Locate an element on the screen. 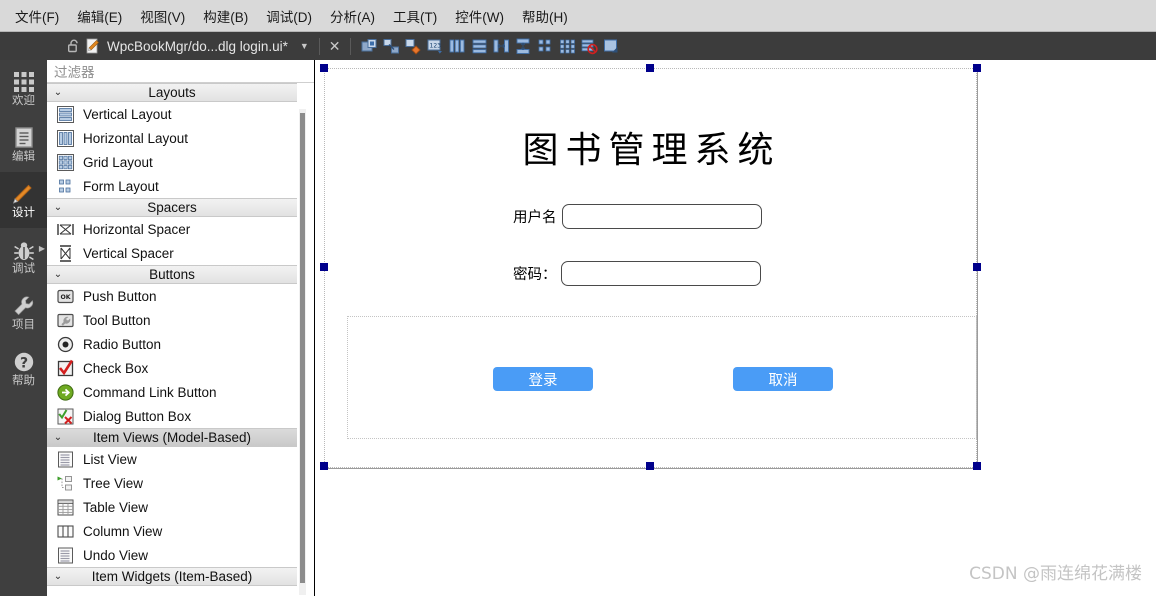  widget-item-form-layout: Form Layout is located at coordinates (172, 186).